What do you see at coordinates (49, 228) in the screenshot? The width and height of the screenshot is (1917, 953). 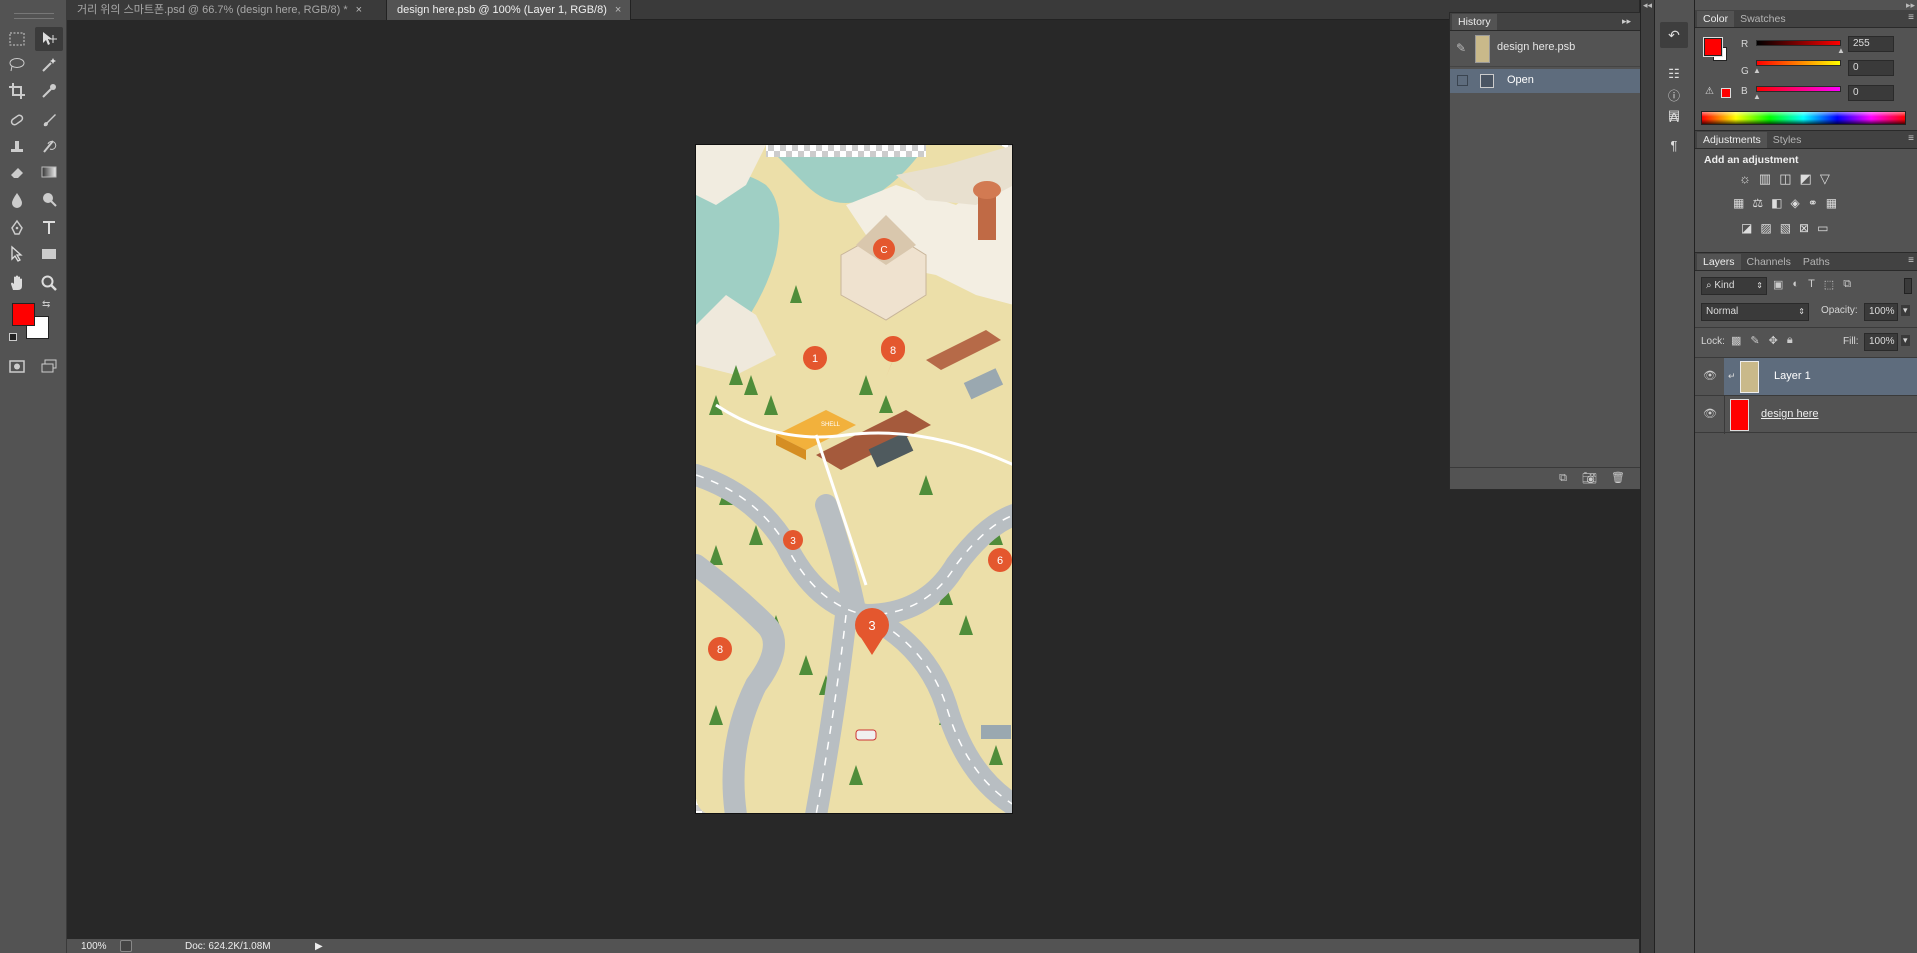 I see `type-tool-icon` at bounding box center [49, 228].